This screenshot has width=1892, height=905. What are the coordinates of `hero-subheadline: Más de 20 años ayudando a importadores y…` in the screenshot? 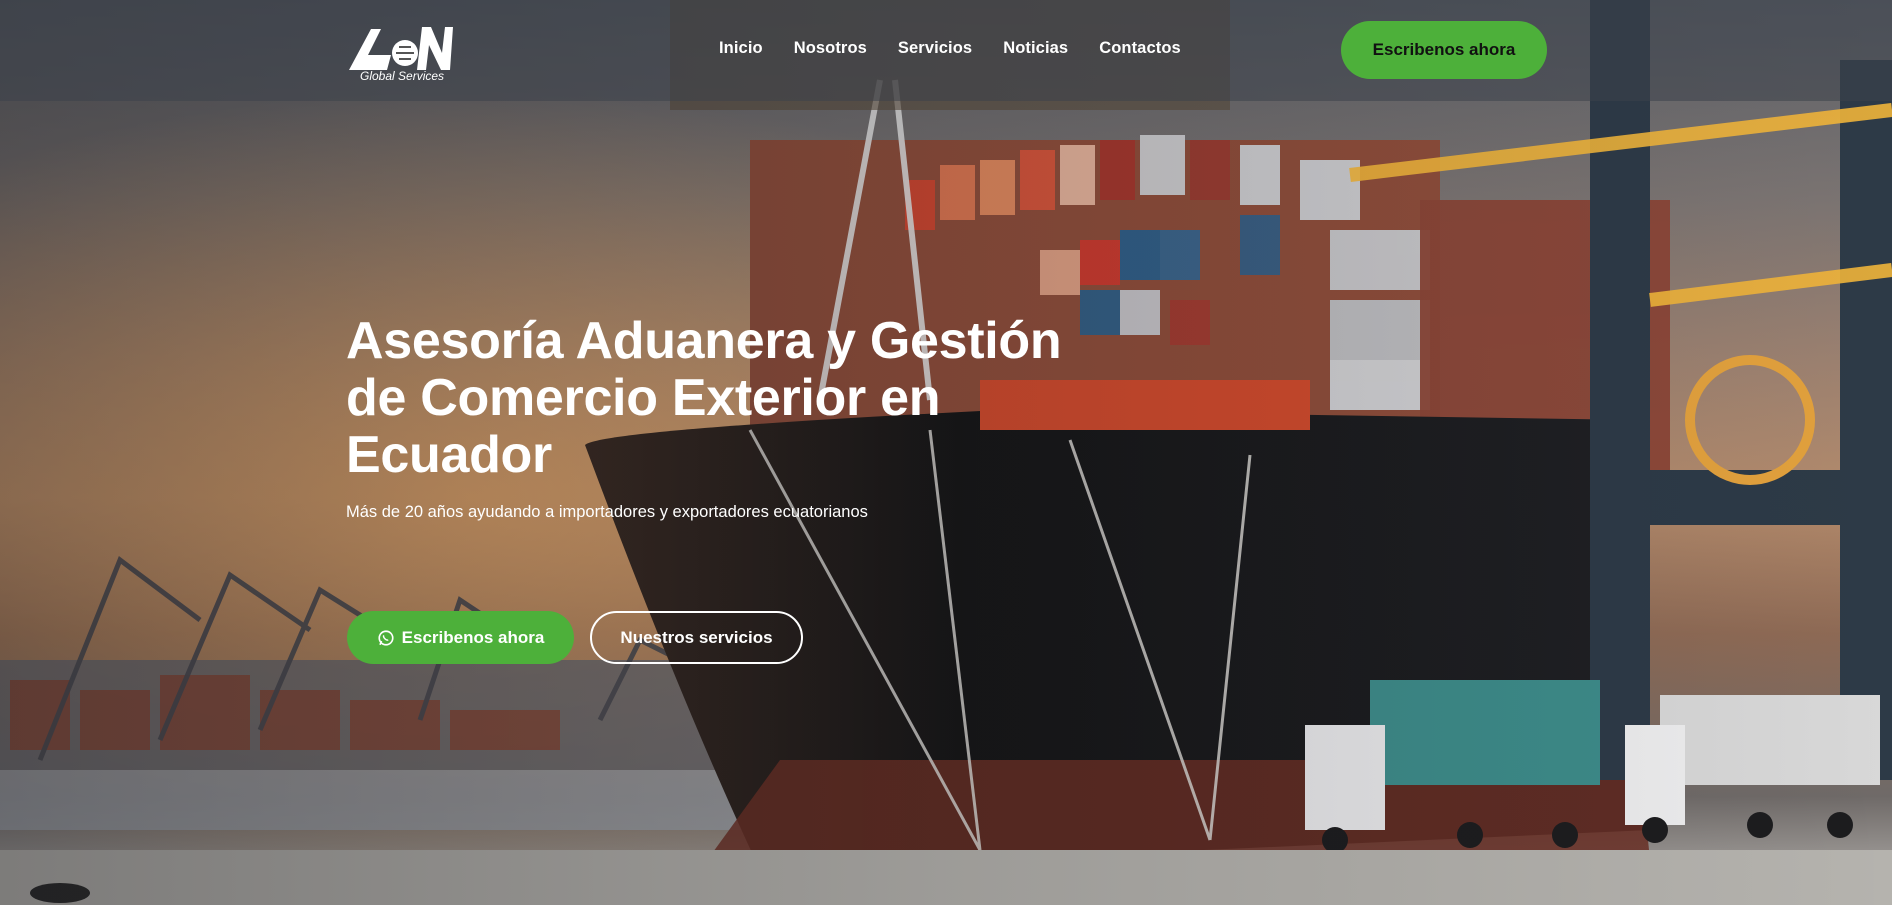 It's located at (607, 512).